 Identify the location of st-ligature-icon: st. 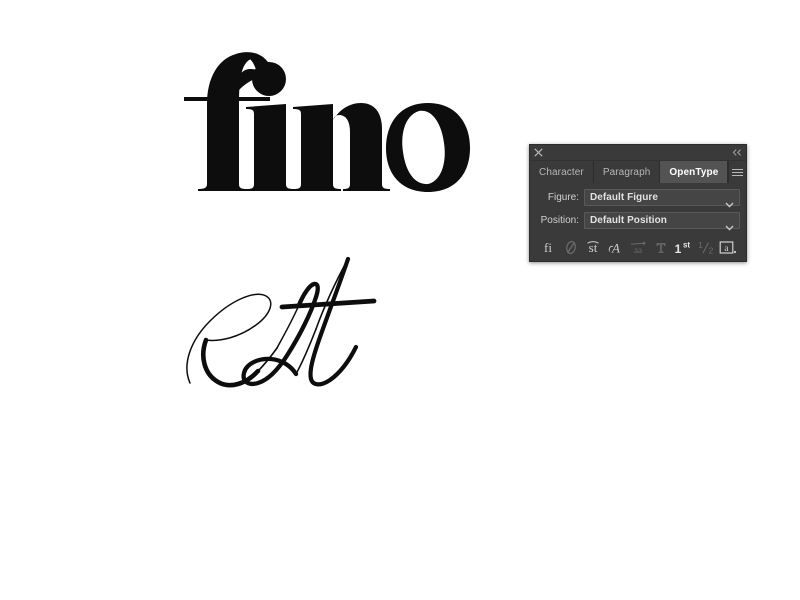
(593, 247).